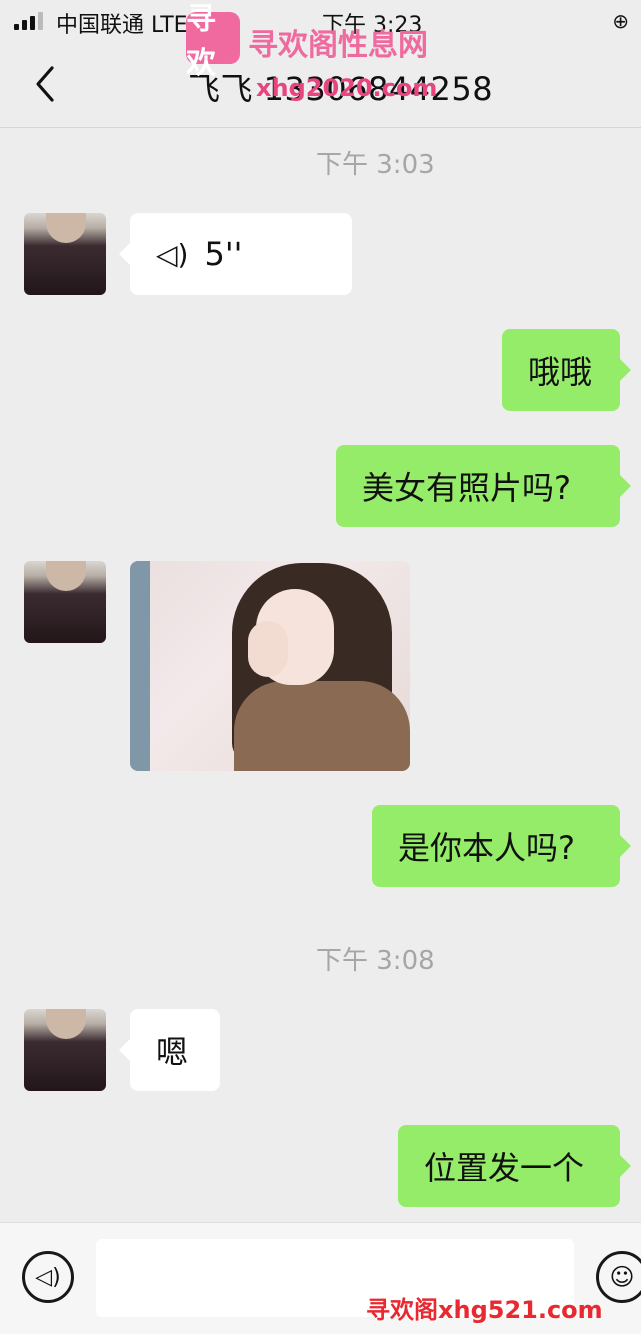 This screenshot has height=1334, width=641. What do you see at coordinates (338, 45) in the screenshot?
I see `watermark-site-name: 寻欢阁性息网` at bounding box center [338, 45].